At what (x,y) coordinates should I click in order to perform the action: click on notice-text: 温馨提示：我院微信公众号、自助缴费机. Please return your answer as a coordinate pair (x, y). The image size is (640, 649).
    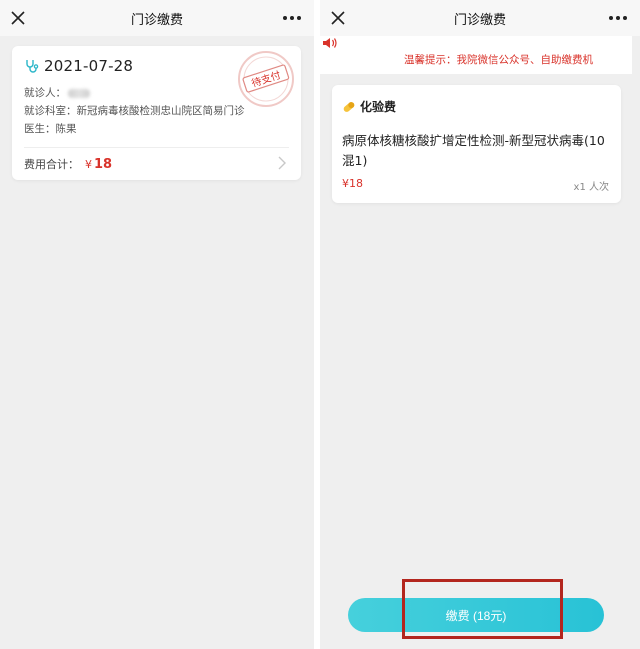
    Looking at the image, I should click on (498, 60).